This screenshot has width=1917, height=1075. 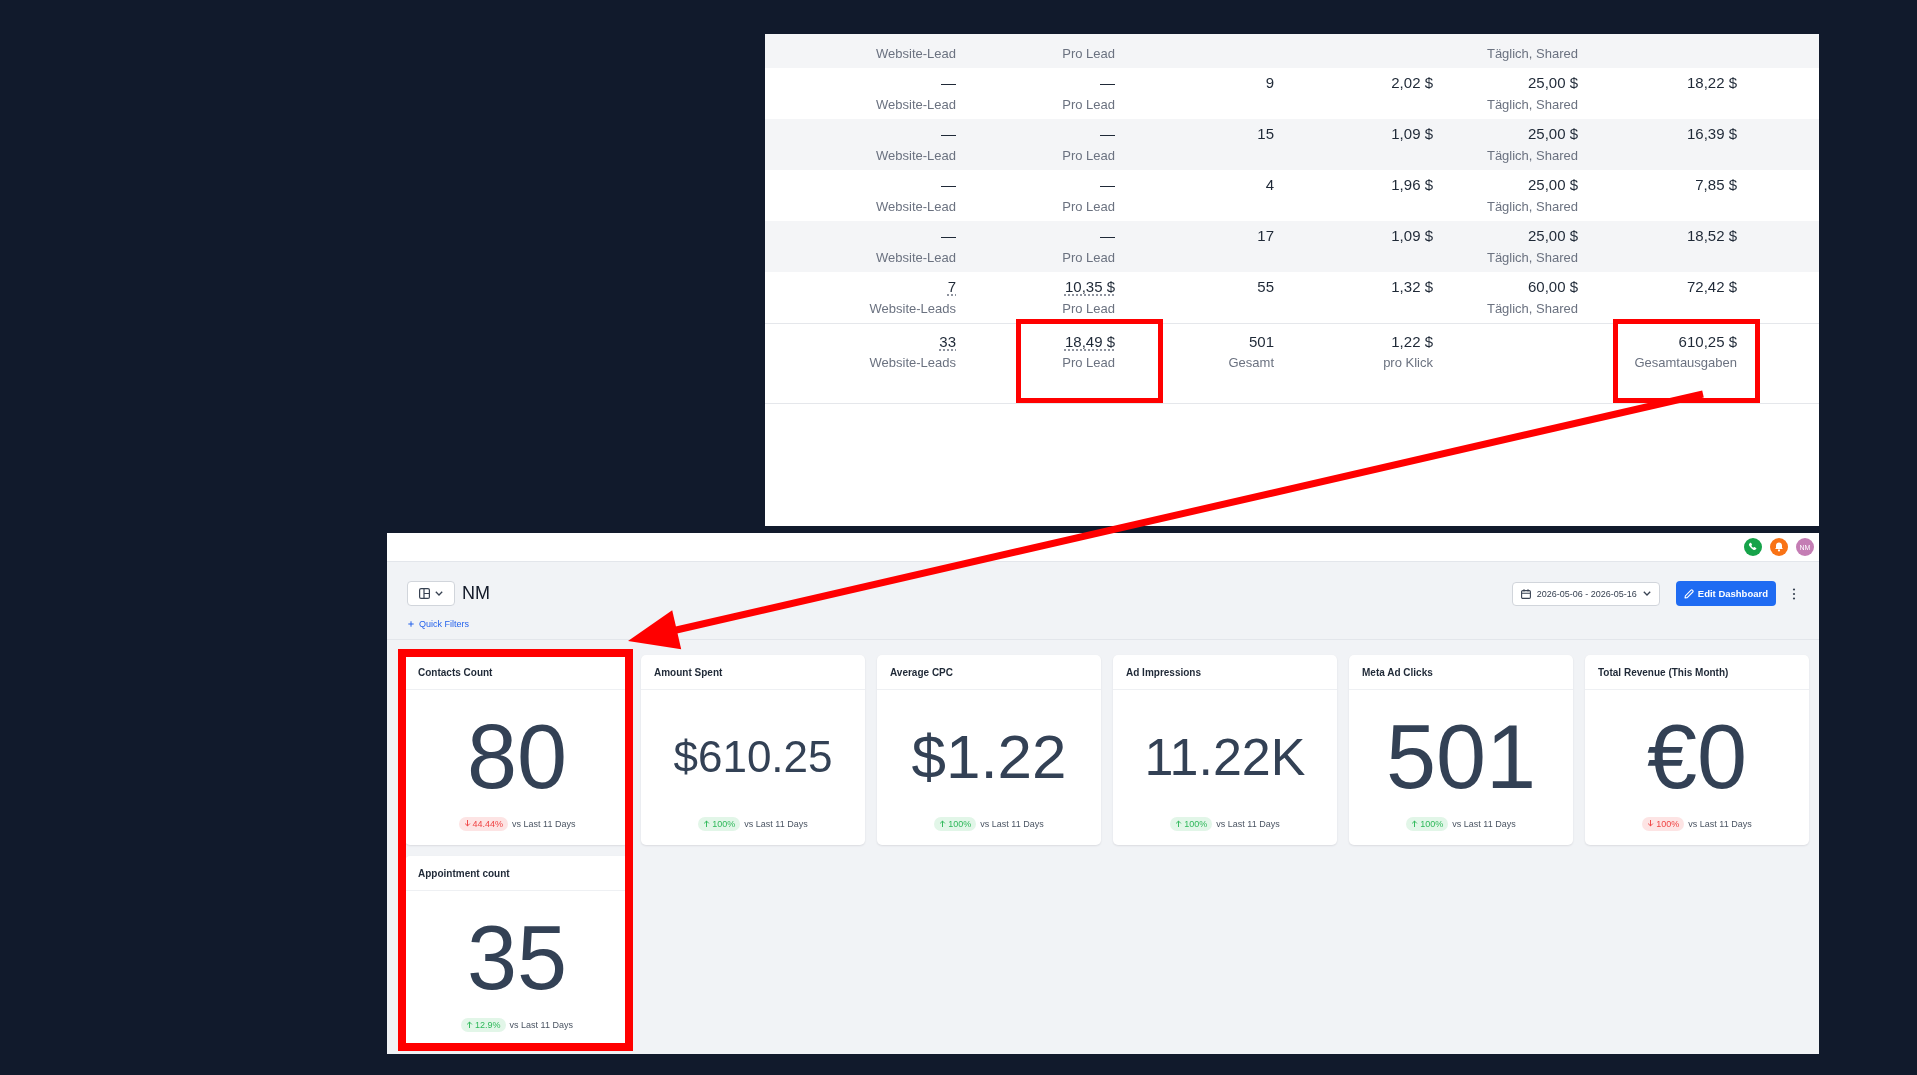 I want to click on card-title: Total Revenue (This Month), so click(x=1663, y=672).